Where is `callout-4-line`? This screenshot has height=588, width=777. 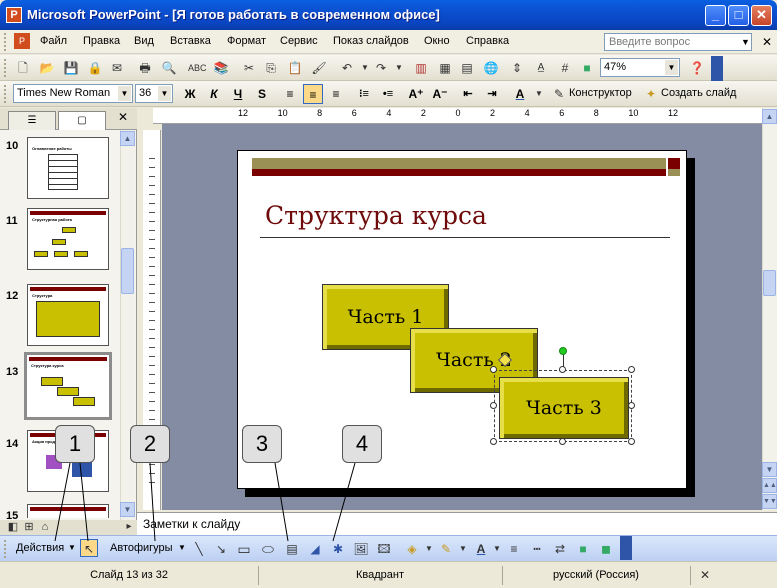 callout-4-line is located at coordinates (344, 502).